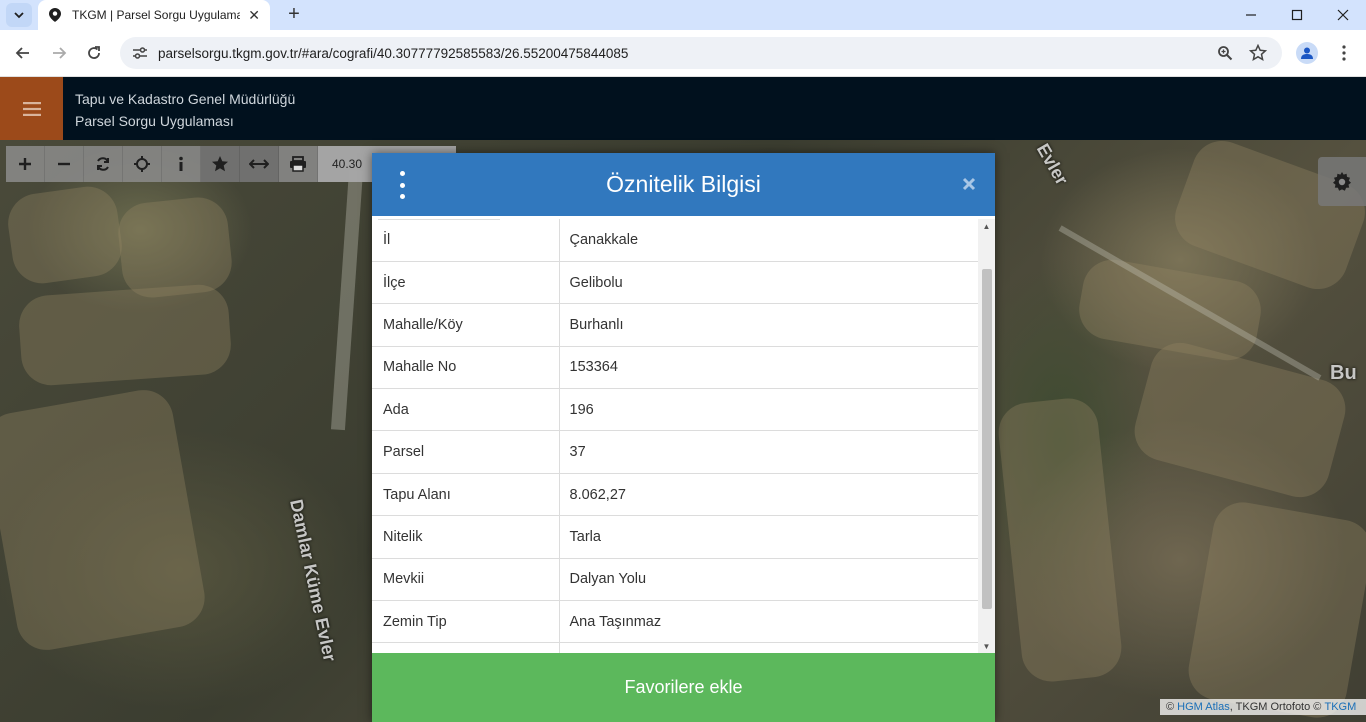 The image size is (1366, 722). I want to click on more-vertical-icon, so click(1344, 53).